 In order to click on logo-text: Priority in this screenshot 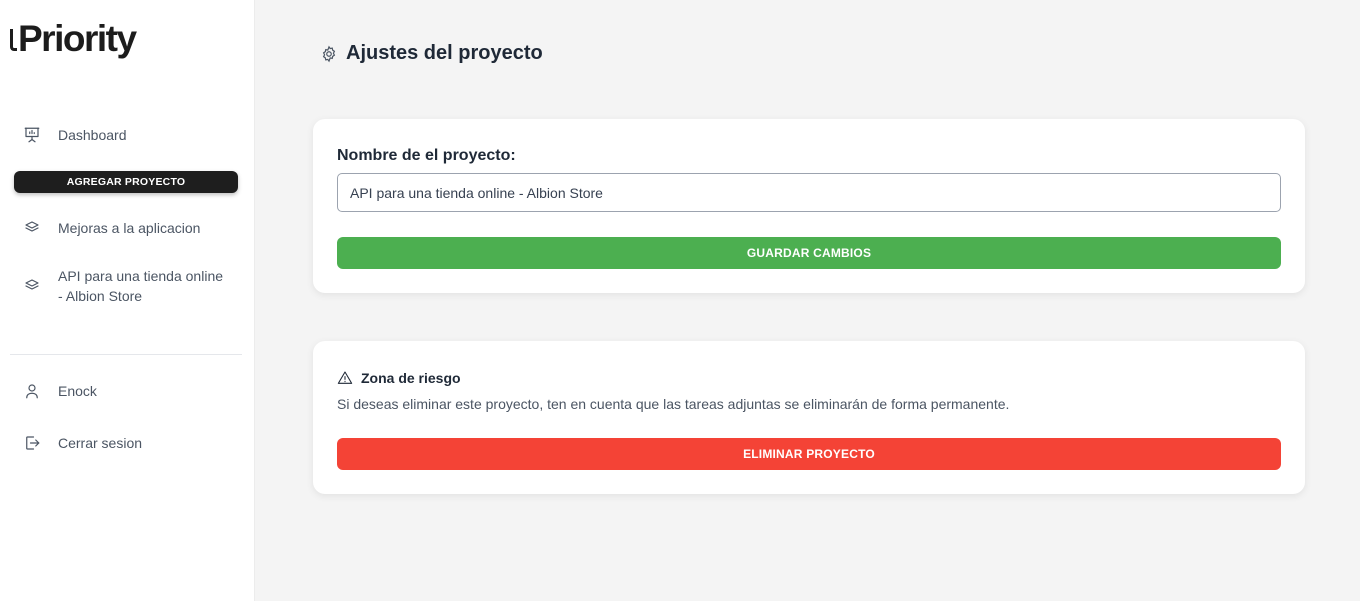, I will do `click(77, 38)`.